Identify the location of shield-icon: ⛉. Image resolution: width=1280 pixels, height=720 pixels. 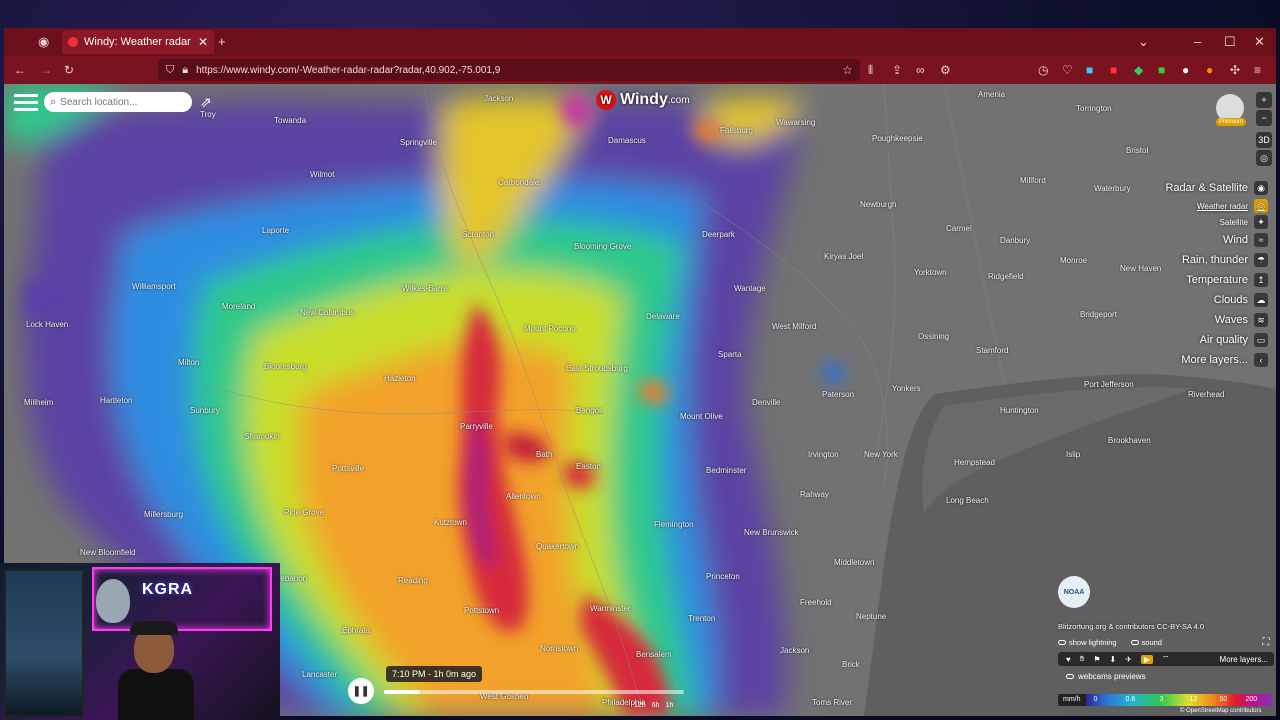
(170, 70).